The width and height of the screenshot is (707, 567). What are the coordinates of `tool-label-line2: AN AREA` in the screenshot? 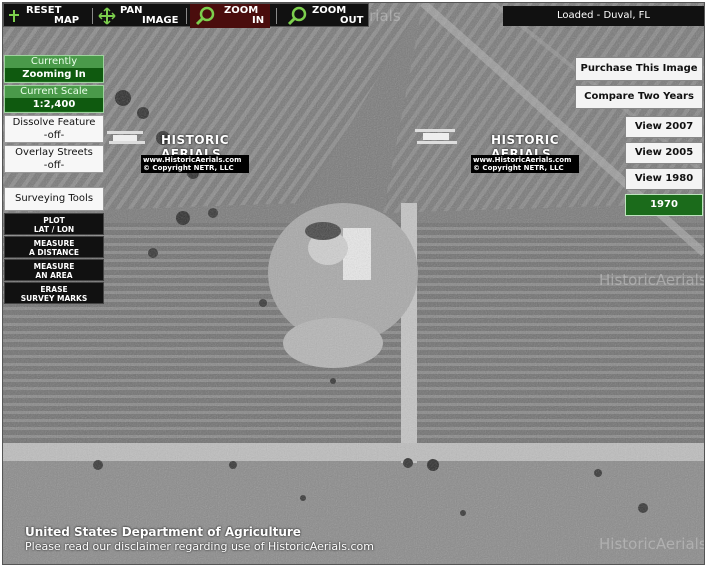 It's located at (54, 275).